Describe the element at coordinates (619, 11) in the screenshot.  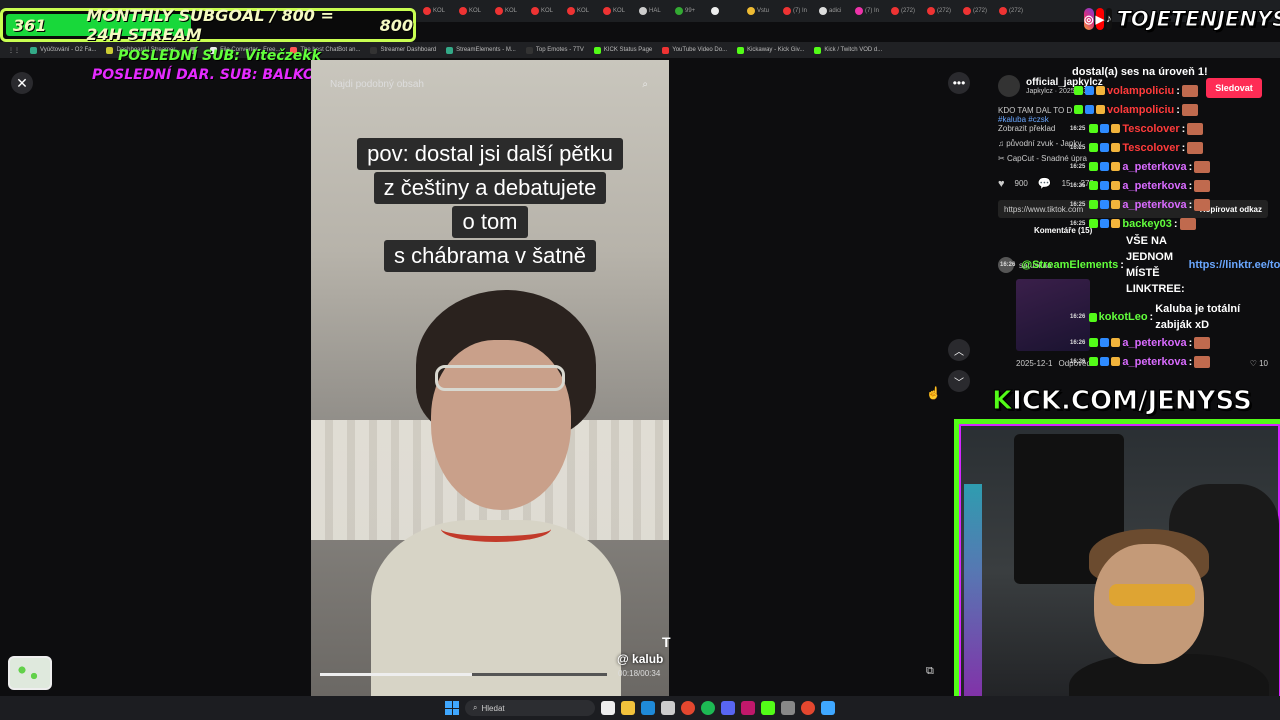
I see `tab-label: KOL` at that location.